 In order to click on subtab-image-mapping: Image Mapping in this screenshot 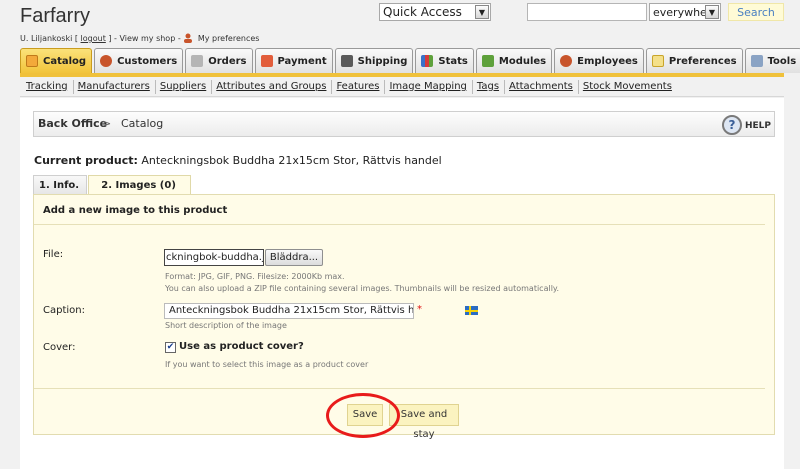, I will do `click(429, 86)`.